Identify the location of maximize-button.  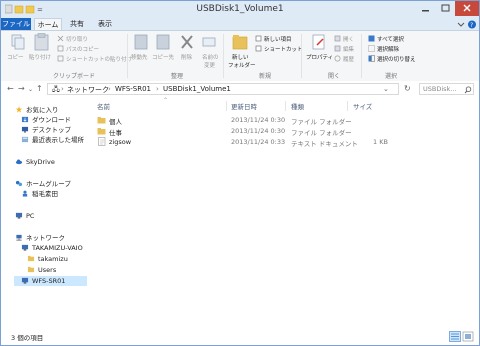
(445, 8).